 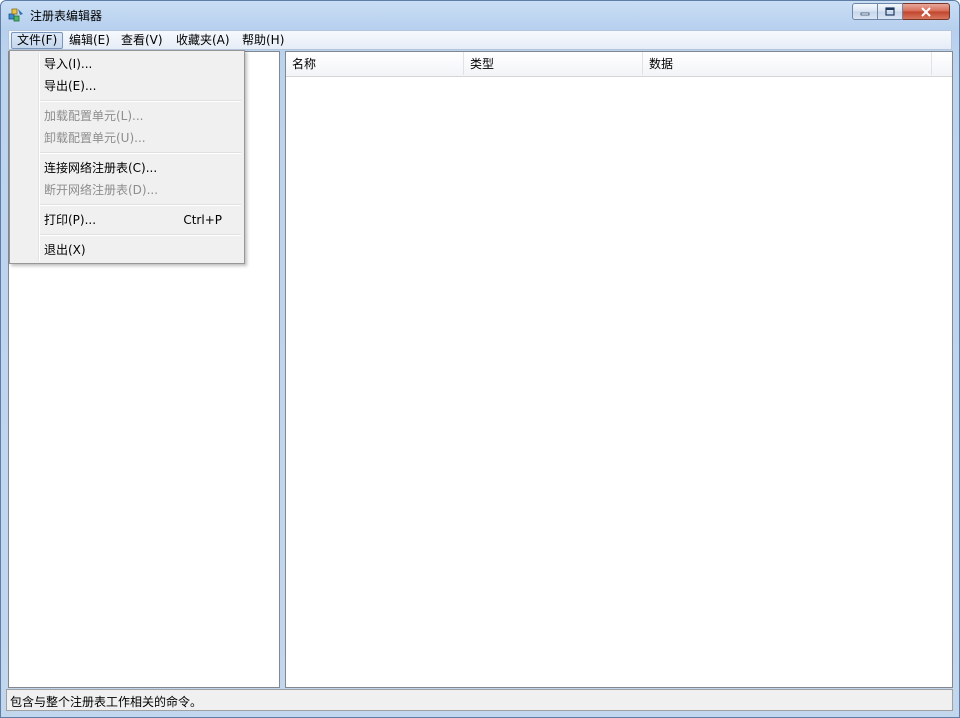 I want to click on menu-item-label: 退出(X), so click(x=65, y=250).